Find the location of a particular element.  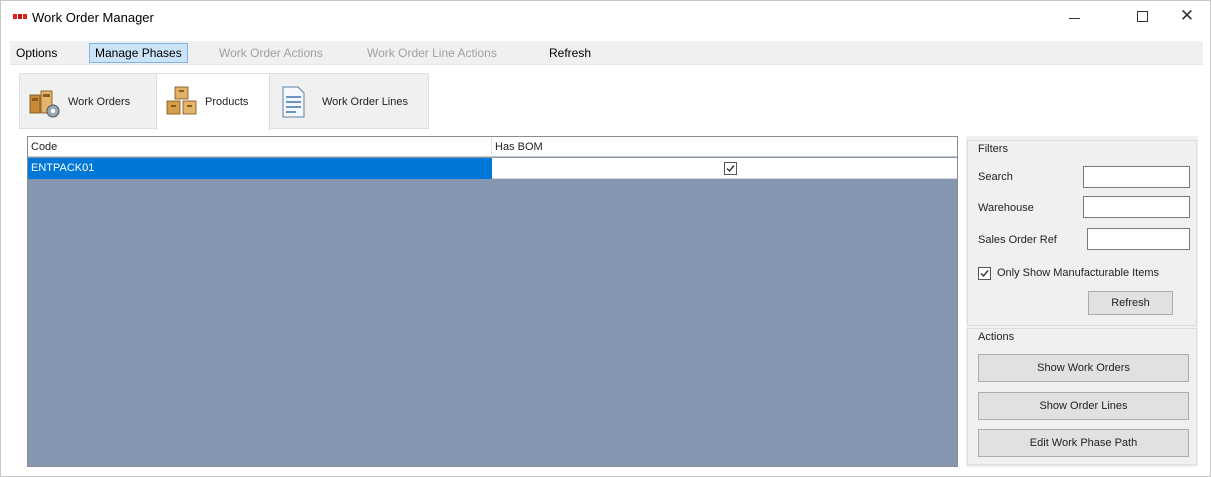

warehouse-input is located at coordinates (1136, 207).